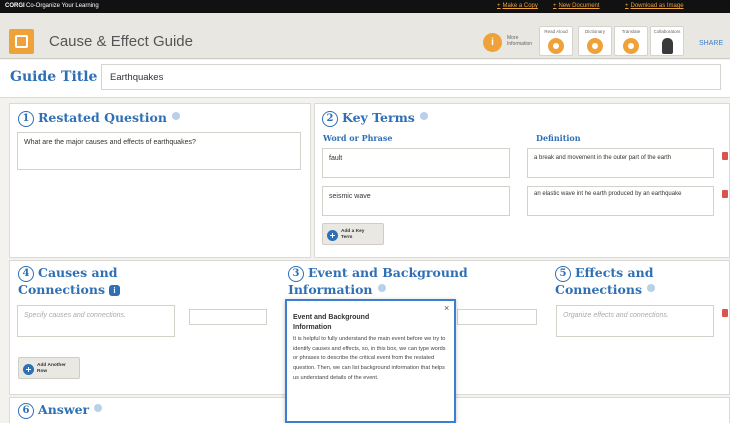 Image resolution: width=730 pixels, height=423 pixels. Describe the element at coordinates (96, 321) in the screenshot. I see `causes-input: Specify causes and connections.` at that location.